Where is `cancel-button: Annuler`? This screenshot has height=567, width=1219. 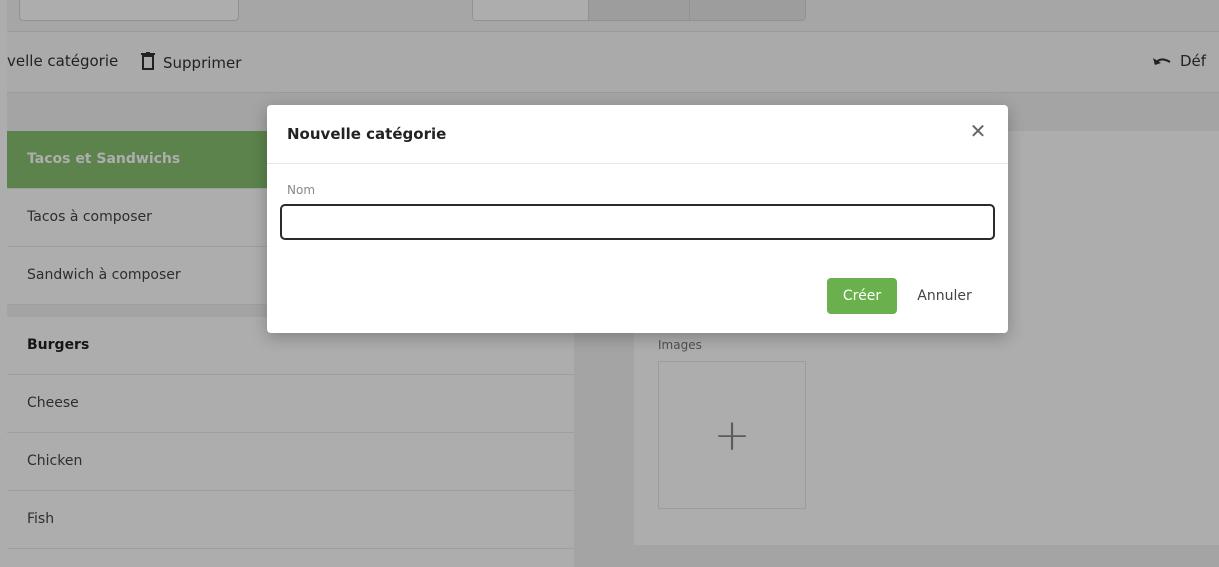
cancel-button: Annuler is located at coordinates (944, 296).